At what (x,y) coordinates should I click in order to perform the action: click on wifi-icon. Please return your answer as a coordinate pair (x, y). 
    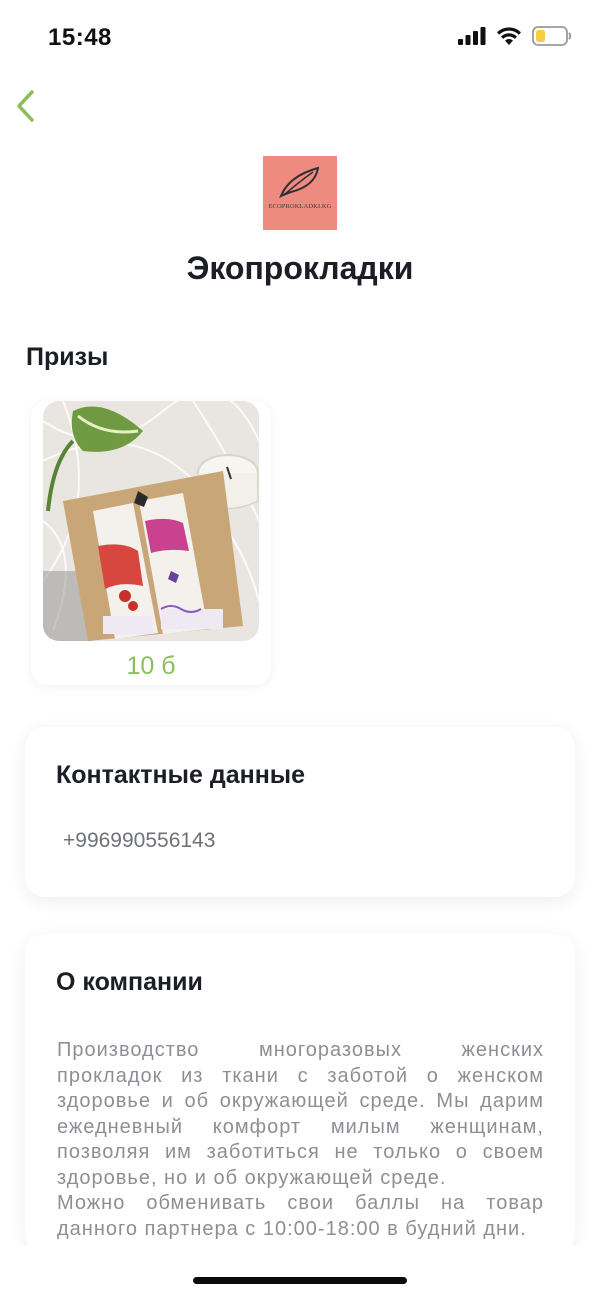
    Looking at the image, I should click on (509, 36).